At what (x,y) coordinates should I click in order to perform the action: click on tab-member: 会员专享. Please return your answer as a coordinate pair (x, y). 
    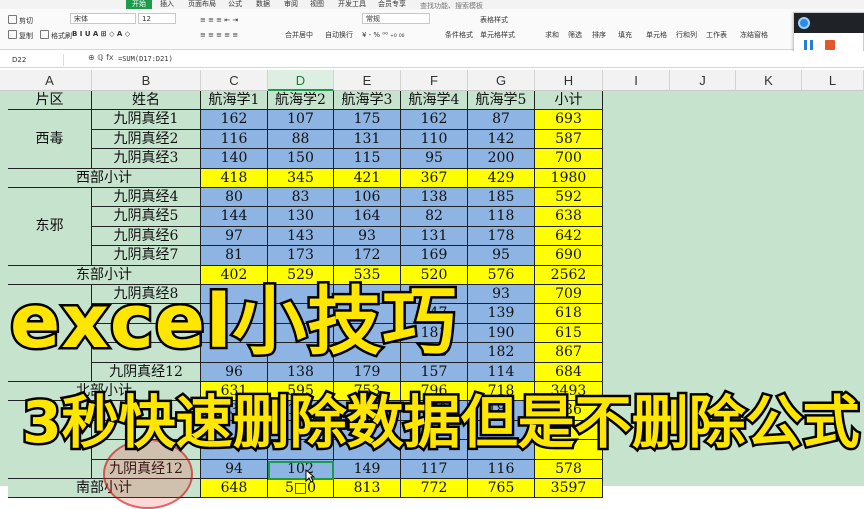
    Looking at the image, I should click on (392, 4).